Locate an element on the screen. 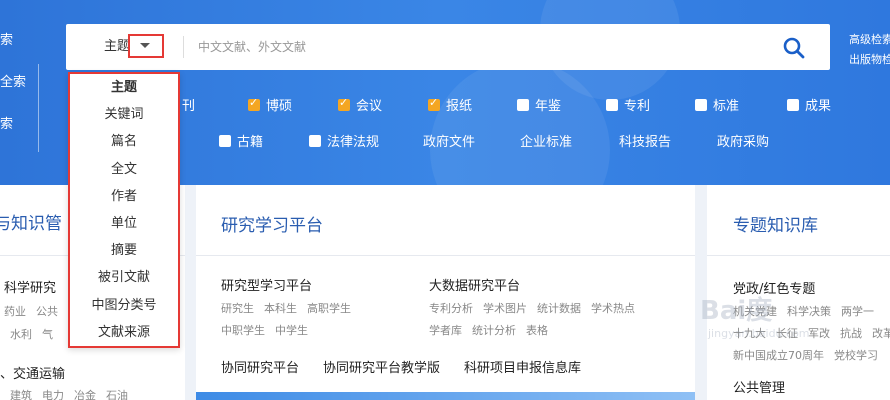  section-heading: 大数据研究平台 is located at coordinates (474, 284).